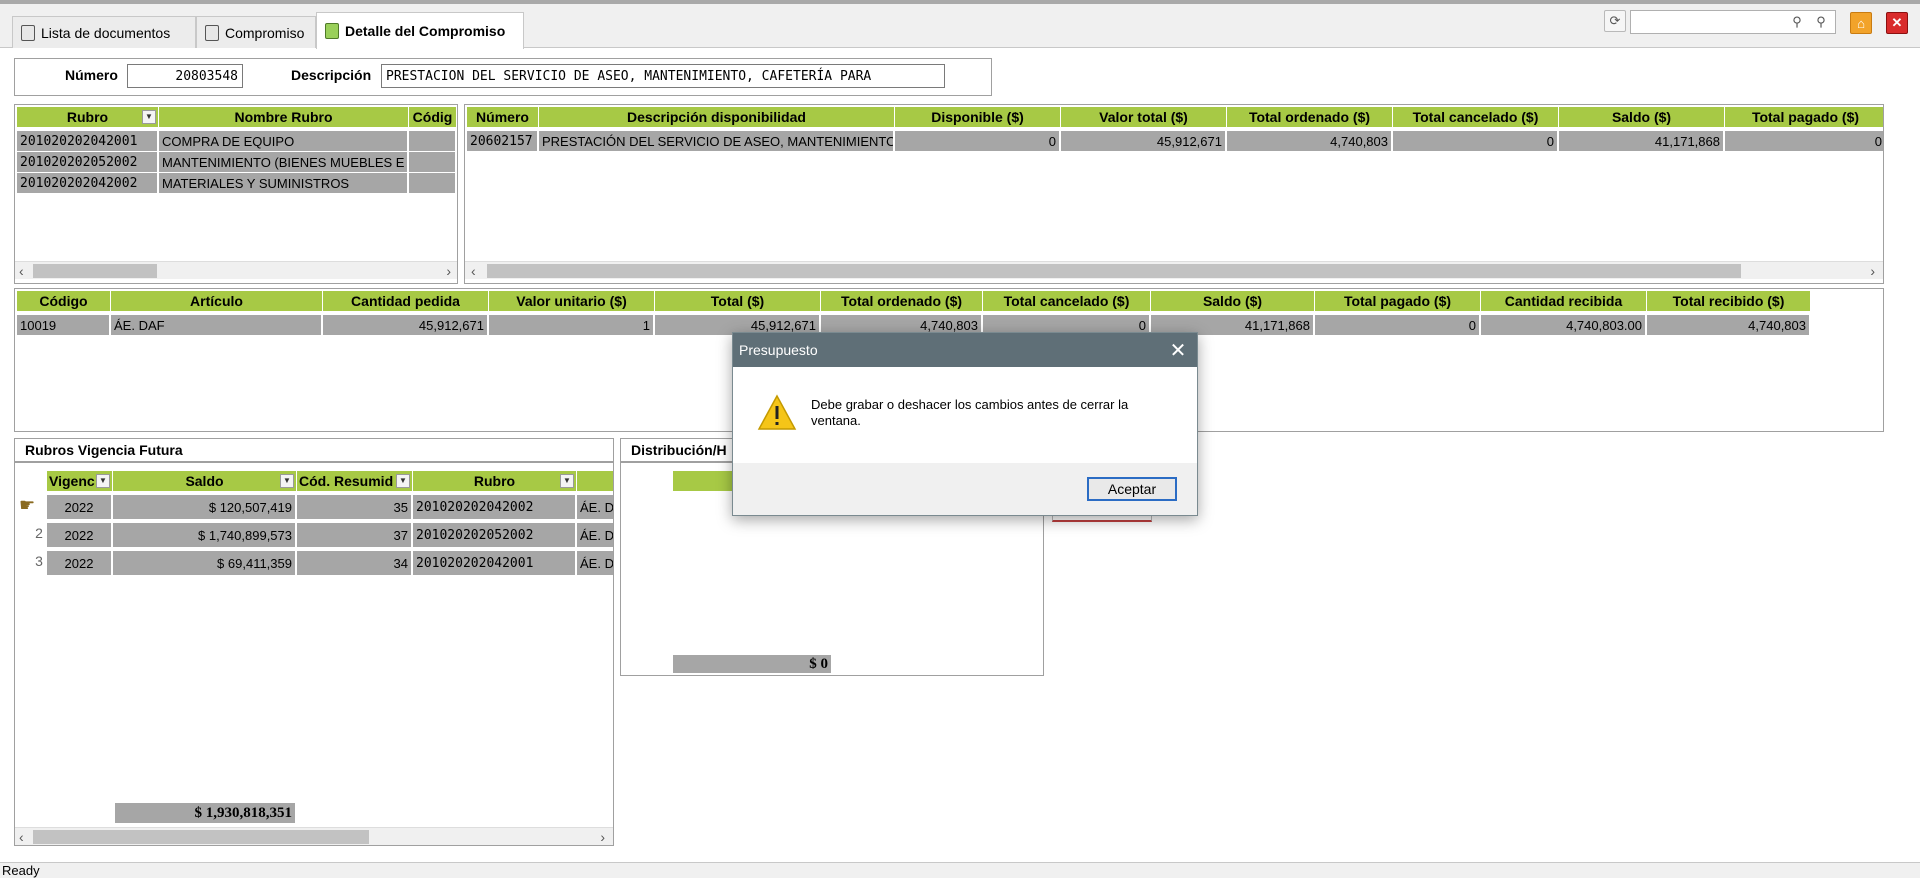 The height and width of the screenshot is (879, 1920). What do you see at coordinates (978, 141) in the screenshot?
I see `table-cell: 0` at bounding box center [978, 141].